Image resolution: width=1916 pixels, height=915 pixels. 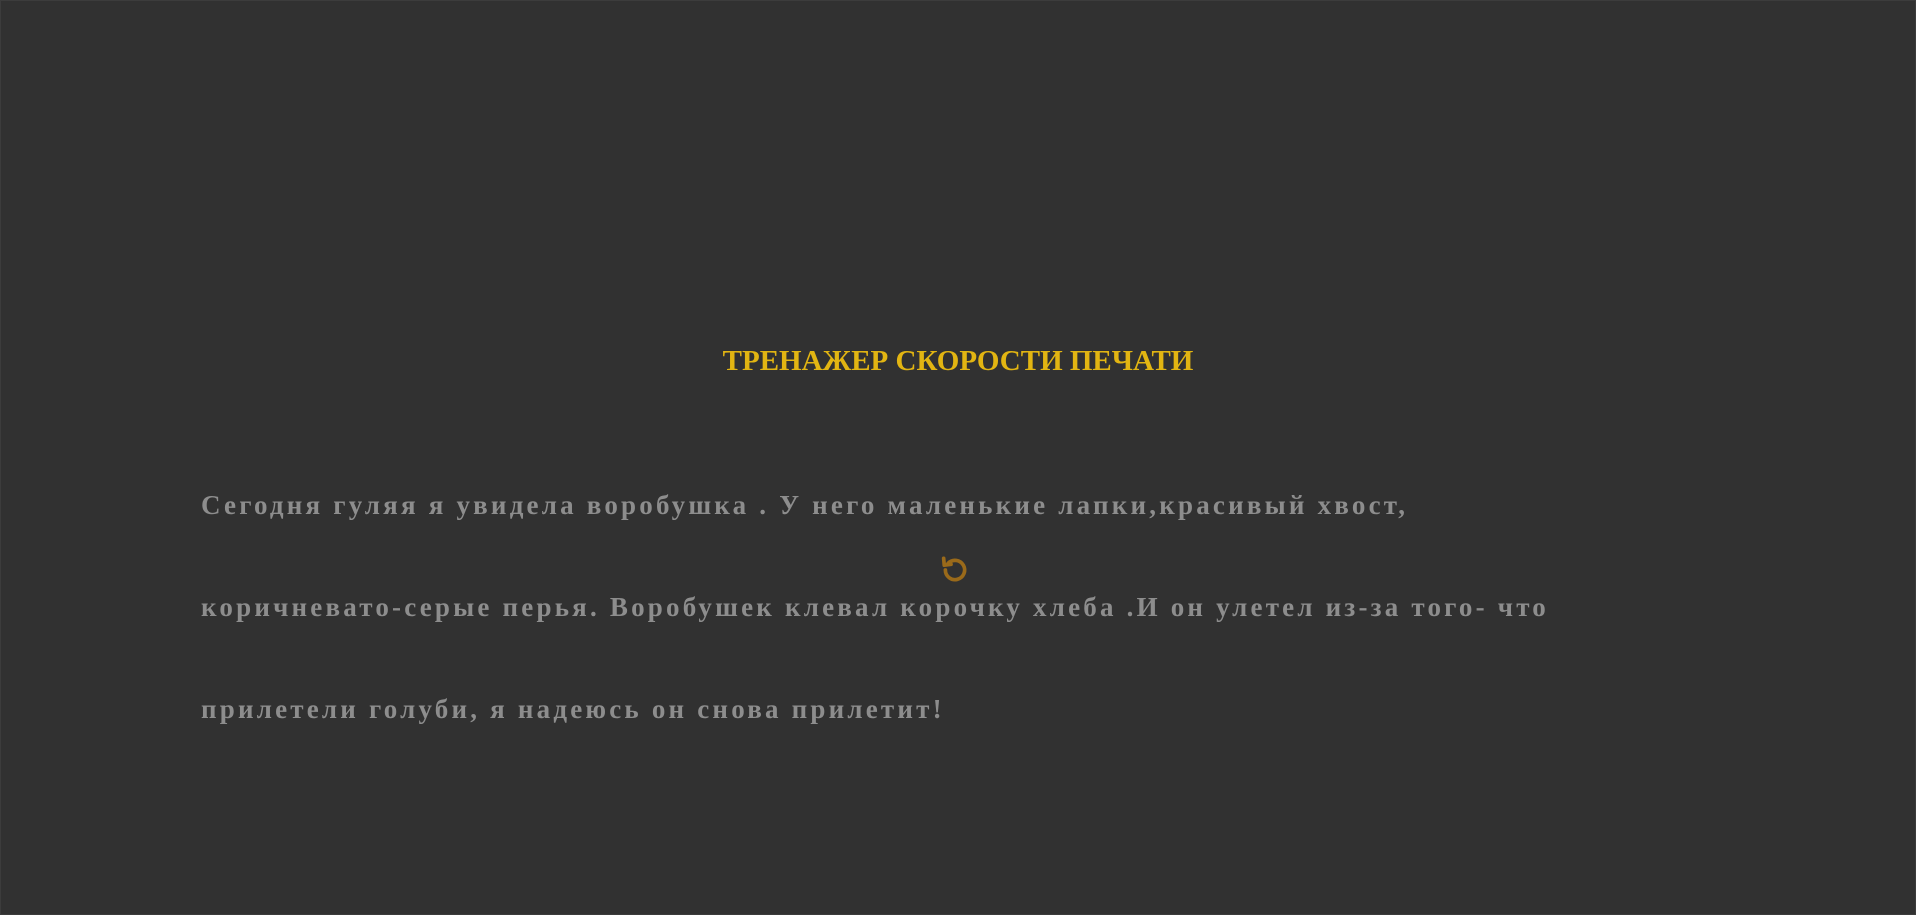 I want to click on restart-icon, so click(x=955, y=571).